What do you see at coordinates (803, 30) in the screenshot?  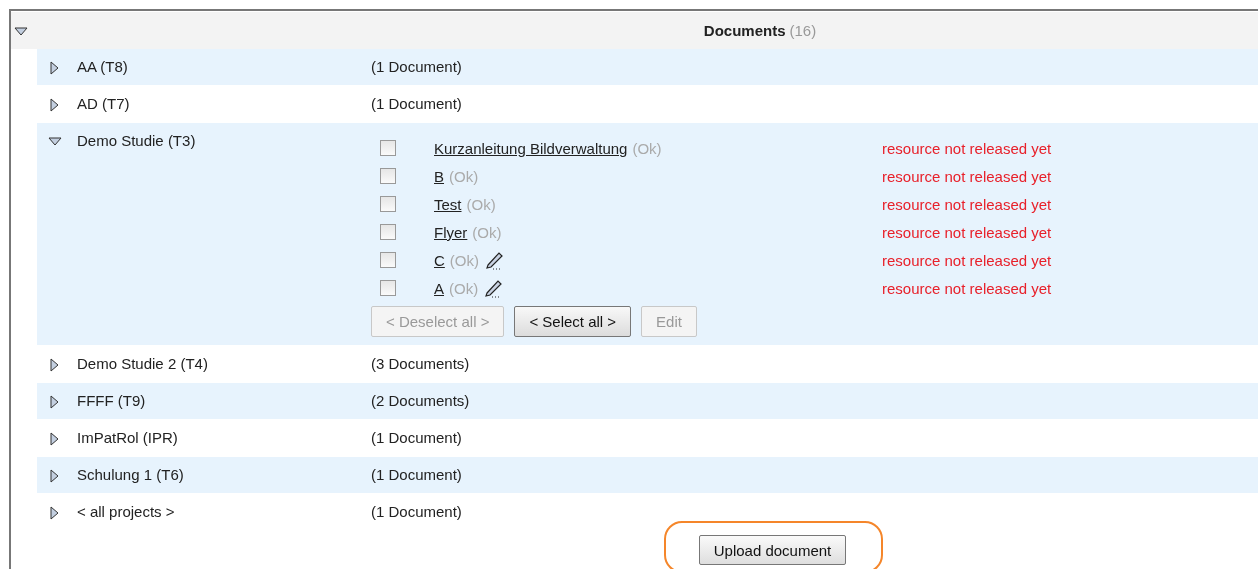 I see `documents-count: (16)` at bounding box center [803, 30].